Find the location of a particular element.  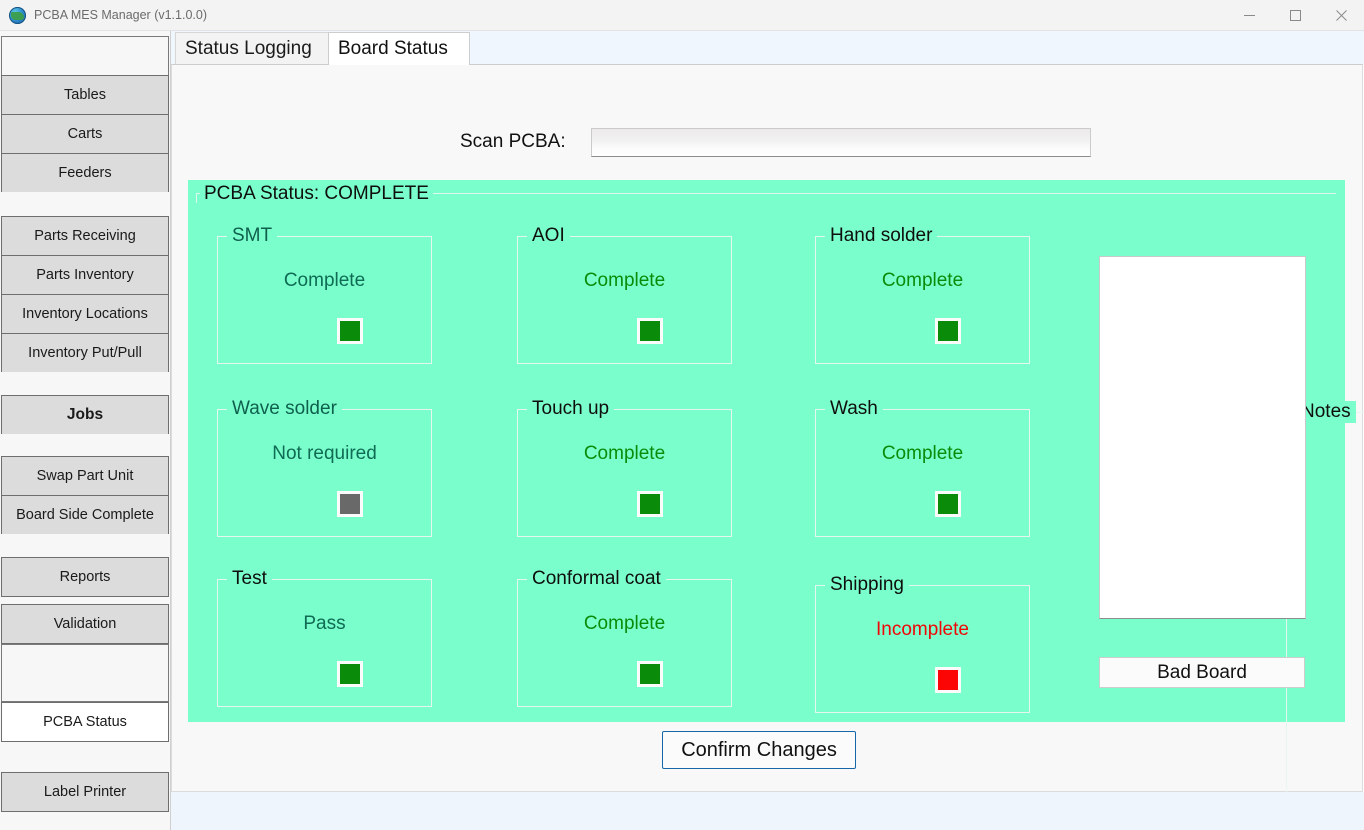

tab-strip: Status Logging Board Status is located at coordinates (767, 48).